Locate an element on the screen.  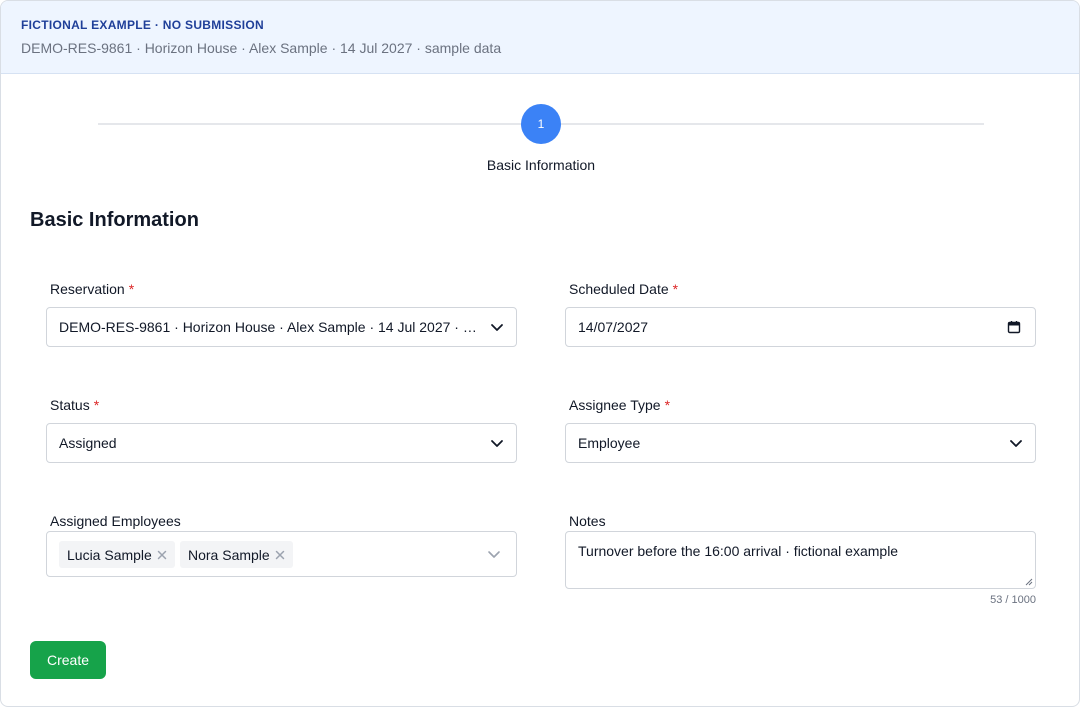
assignee-type-label-text: Assignee Type is located at coordinates (615, 405).